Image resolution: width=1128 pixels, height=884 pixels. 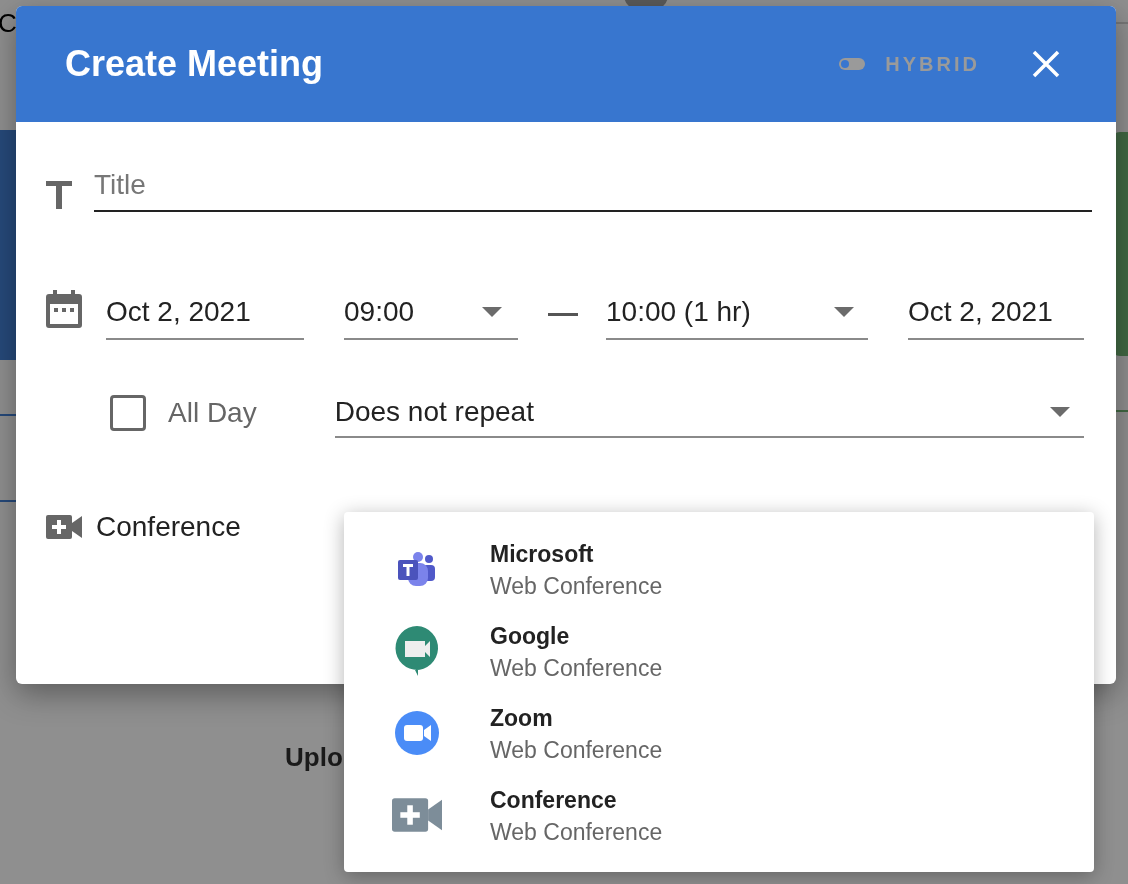 What do you see at coordinates (212, 413) in the screenshot?
I see `all-day-label: All Day` at bounding box center [212, 413].